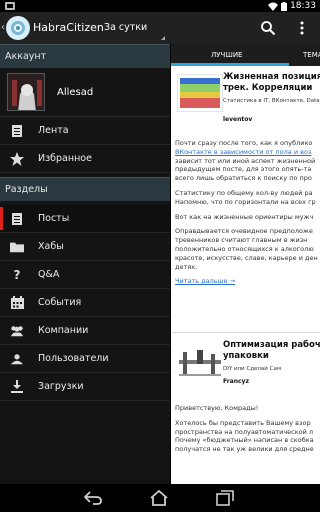 Image resolution: width=320 pixels, height=512 pixels. What do you see at coordinates (85, 189) in the screenshot?
I see `sections-section-header: Разделы` at bounding box center [85, 189].